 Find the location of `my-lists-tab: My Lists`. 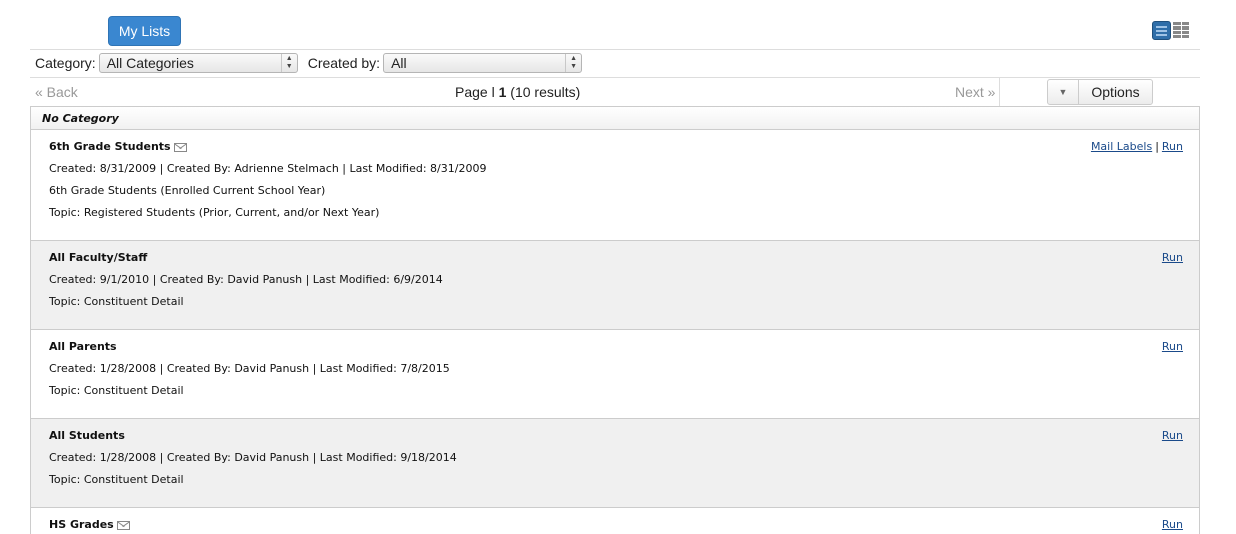

my-lists-tab: My Lists is located at coordinates (144, 31).